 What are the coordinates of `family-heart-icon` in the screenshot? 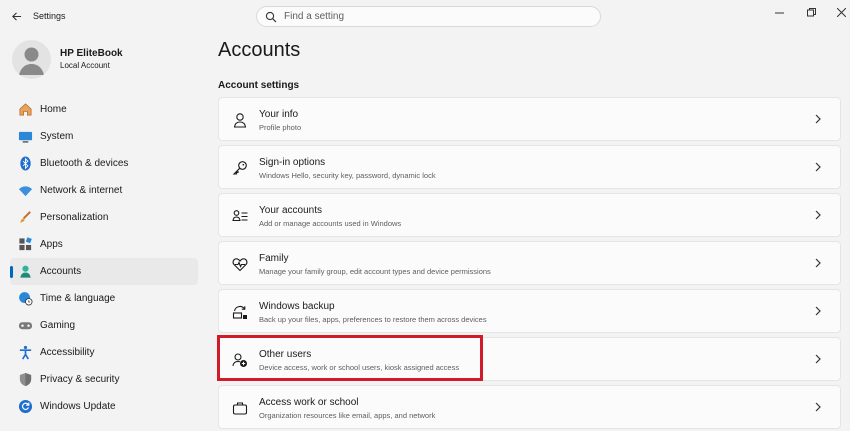 It's located at (240, 264).